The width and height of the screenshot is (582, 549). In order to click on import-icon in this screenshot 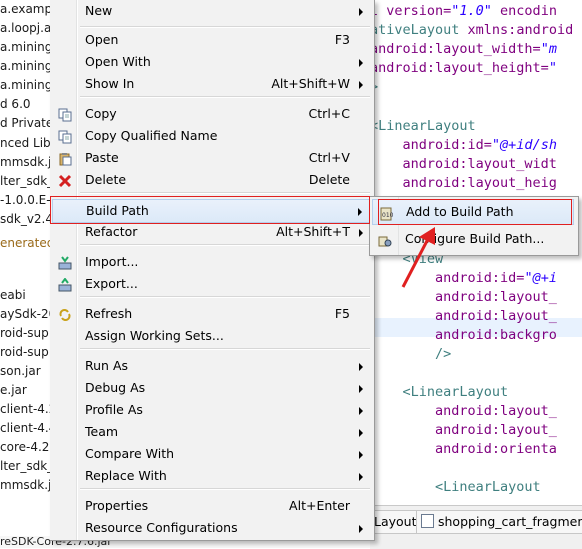, I will do `click(65, 262)`.